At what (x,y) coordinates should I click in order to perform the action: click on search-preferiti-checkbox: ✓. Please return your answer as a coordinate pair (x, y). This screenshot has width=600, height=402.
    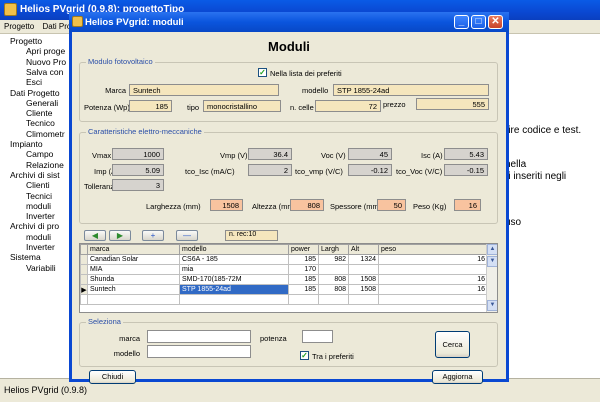
    Looking at the image, I should click on (304, 355).